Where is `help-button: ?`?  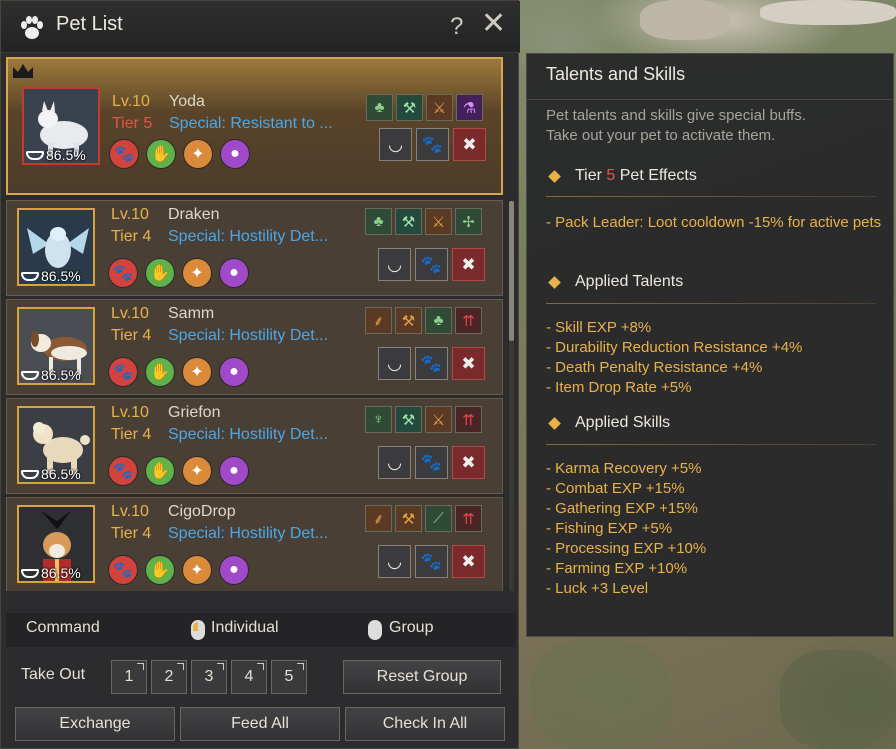 help-button: ? is located at coordinates (456, 27).